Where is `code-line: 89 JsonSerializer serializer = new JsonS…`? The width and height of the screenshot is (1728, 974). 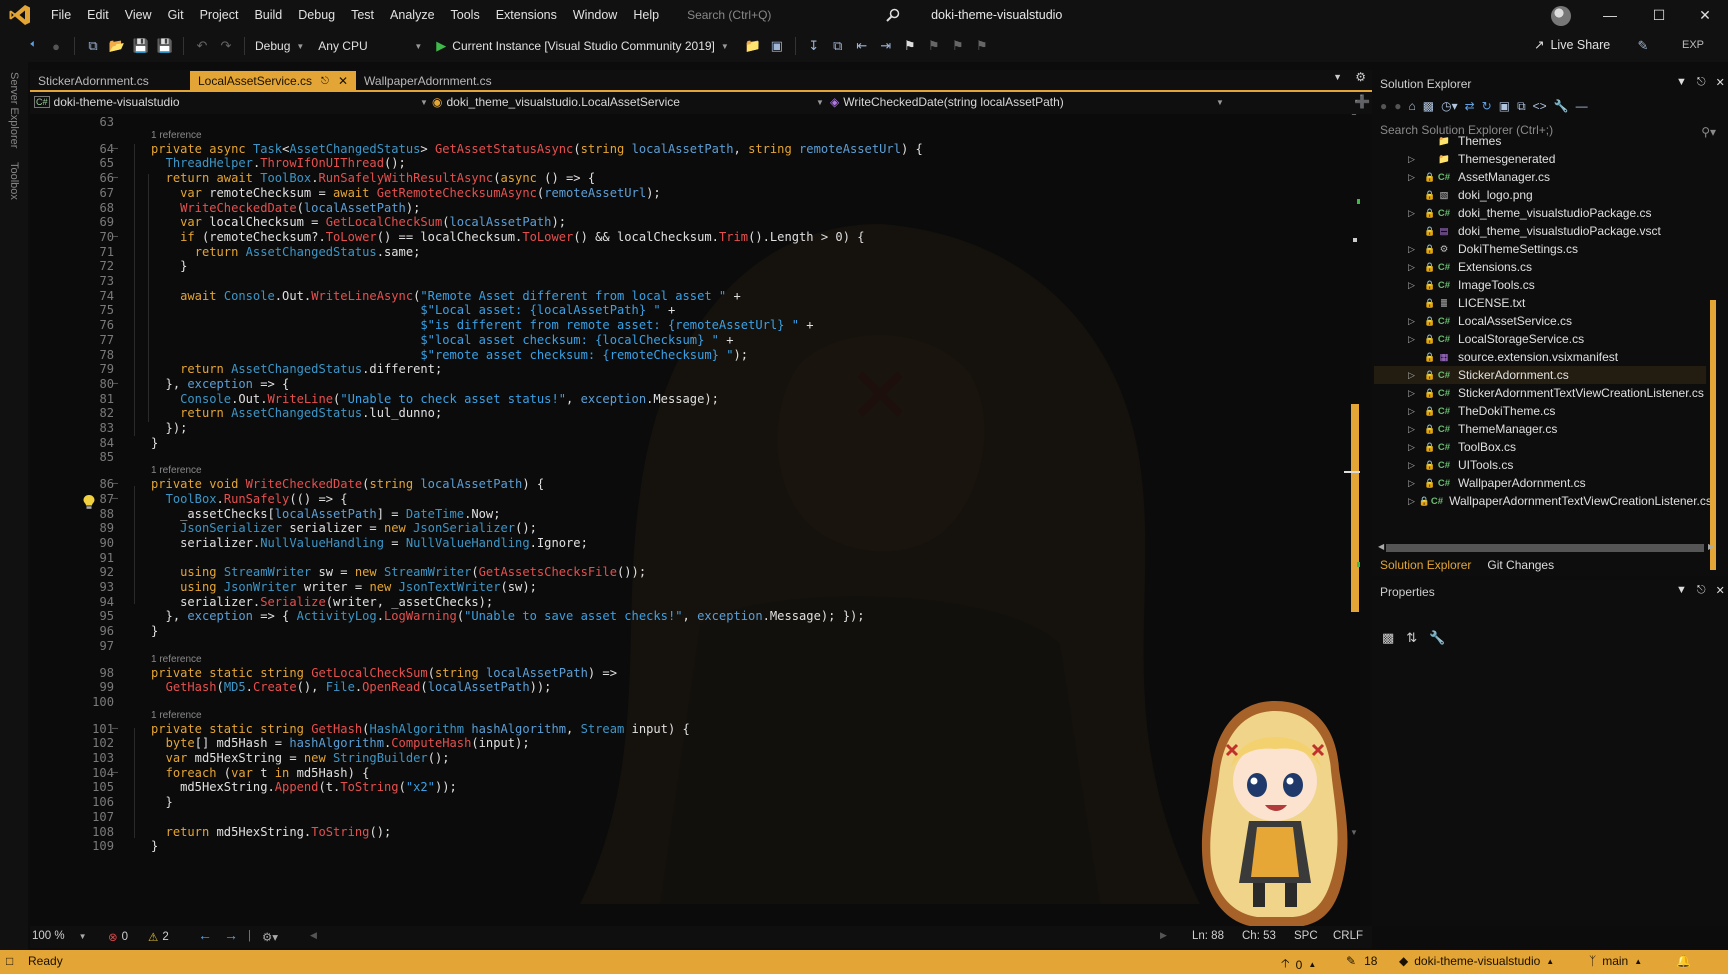
code-line: 89 JsonSerializer serializer = new JsonS… is located at coordinates (690, 528).